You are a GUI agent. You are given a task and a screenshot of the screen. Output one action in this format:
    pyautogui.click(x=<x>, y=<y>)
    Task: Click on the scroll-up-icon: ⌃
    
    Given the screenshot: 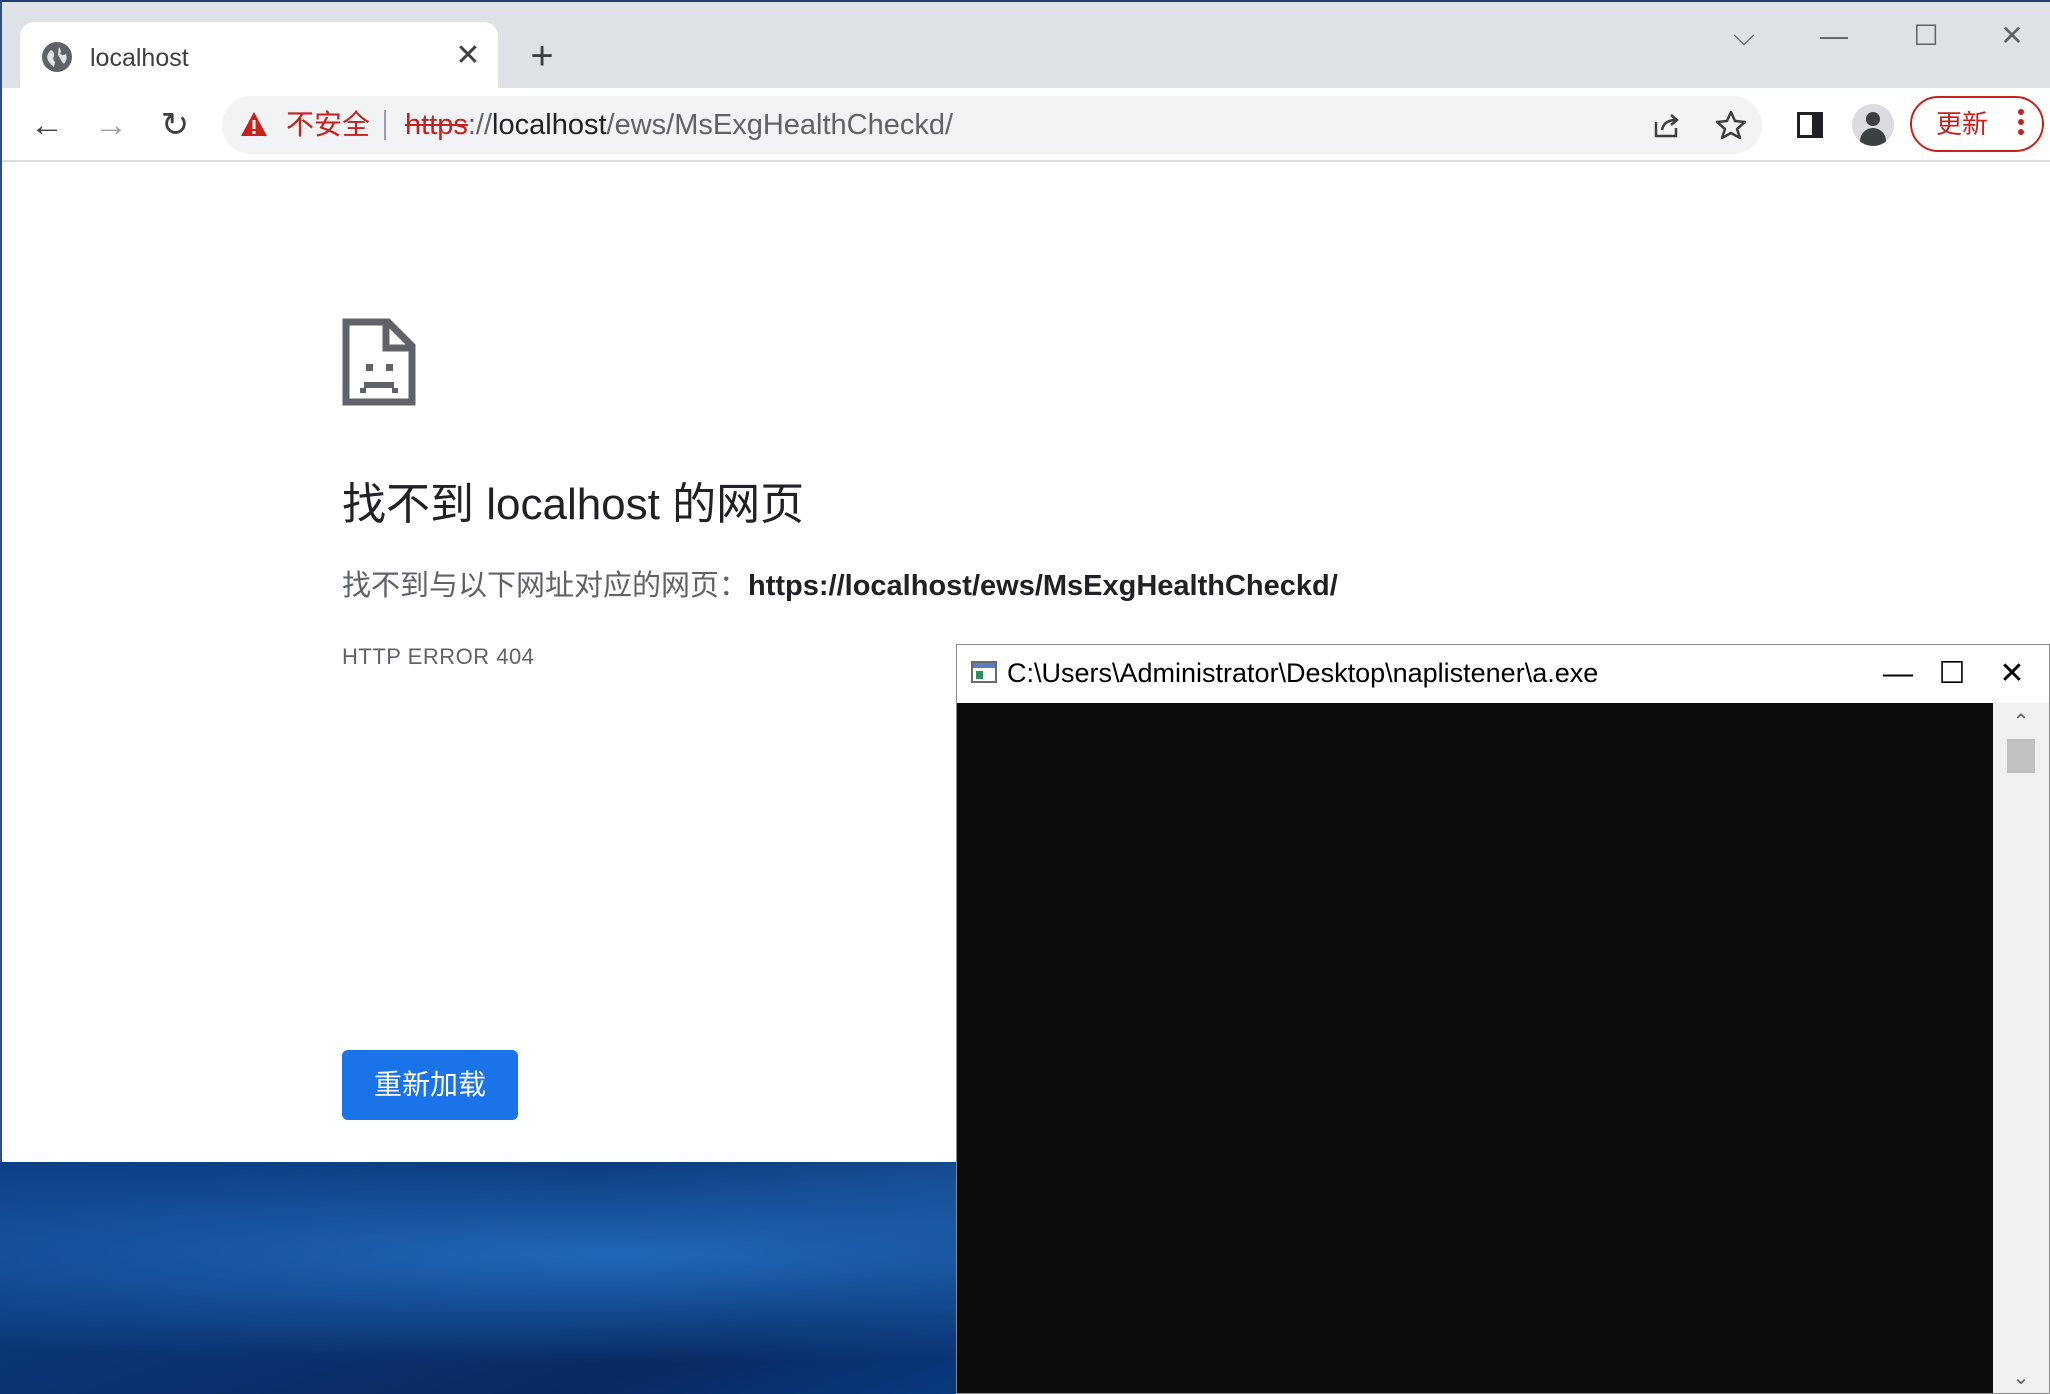 What is the action you would take?
    pyautogui.click(x=2021, y=722)
    